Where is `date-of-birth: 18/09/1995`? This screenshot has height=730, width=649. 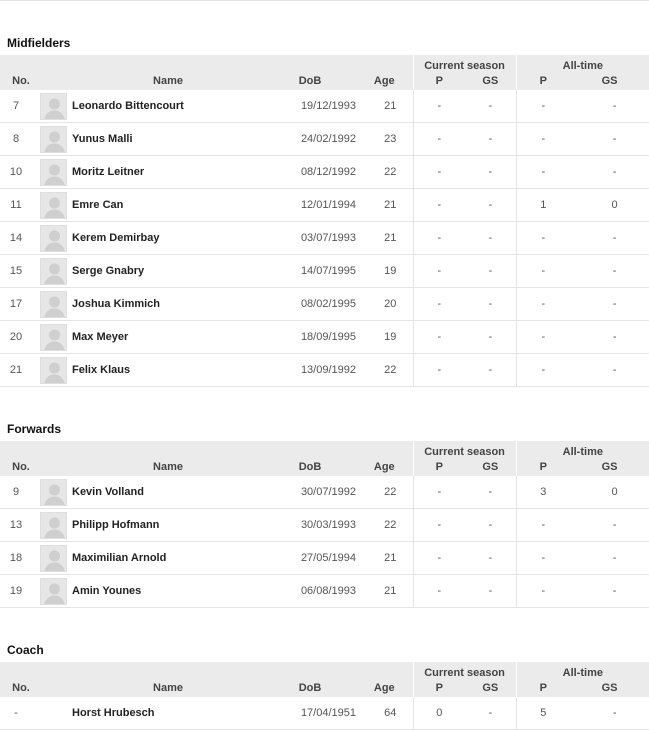 date-of-birth: 18/09/1995 is located at coordinates (310, 337).